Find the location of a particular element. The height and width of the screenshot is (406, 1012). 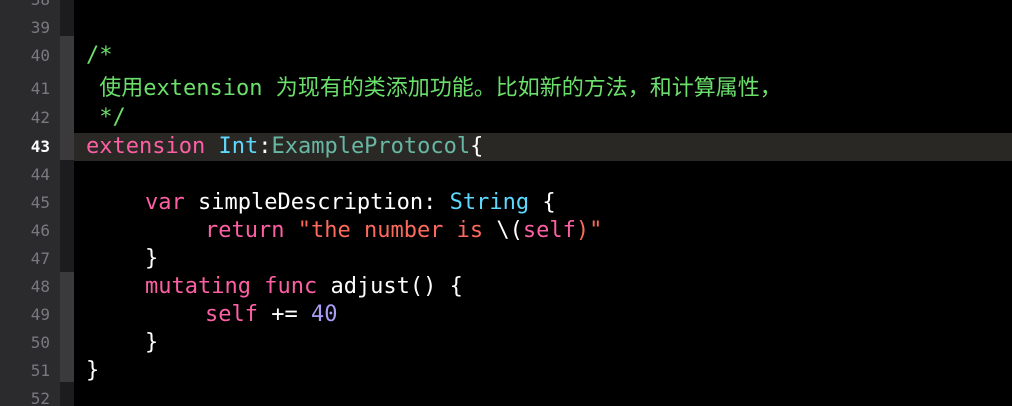

keyword-token: mutating is located at coordinates (198, 286).